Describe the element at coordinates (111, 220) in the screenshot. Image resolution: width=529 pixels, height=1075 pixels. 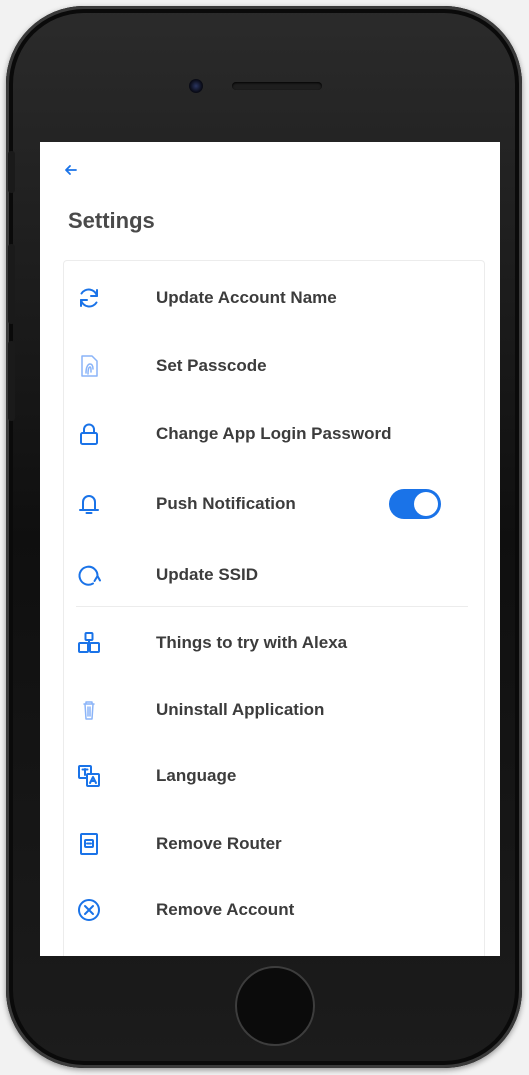
I see `page-title: Settings` at that location.